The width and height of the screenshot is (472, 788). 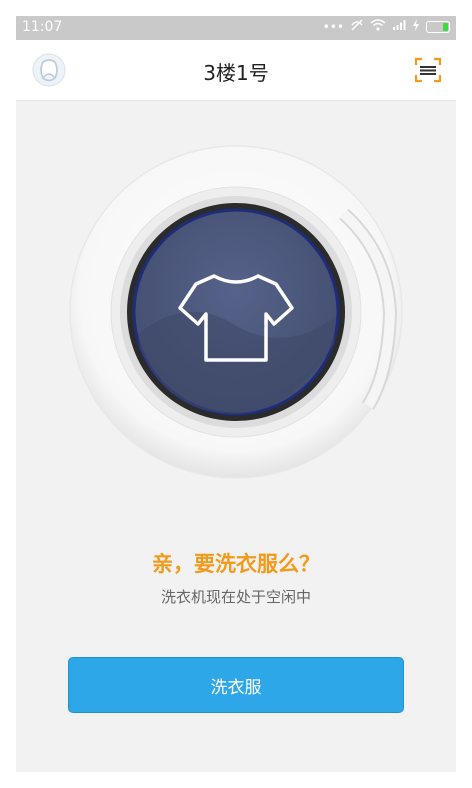 I want to click on battery-icon, so click(x=438, y=26).